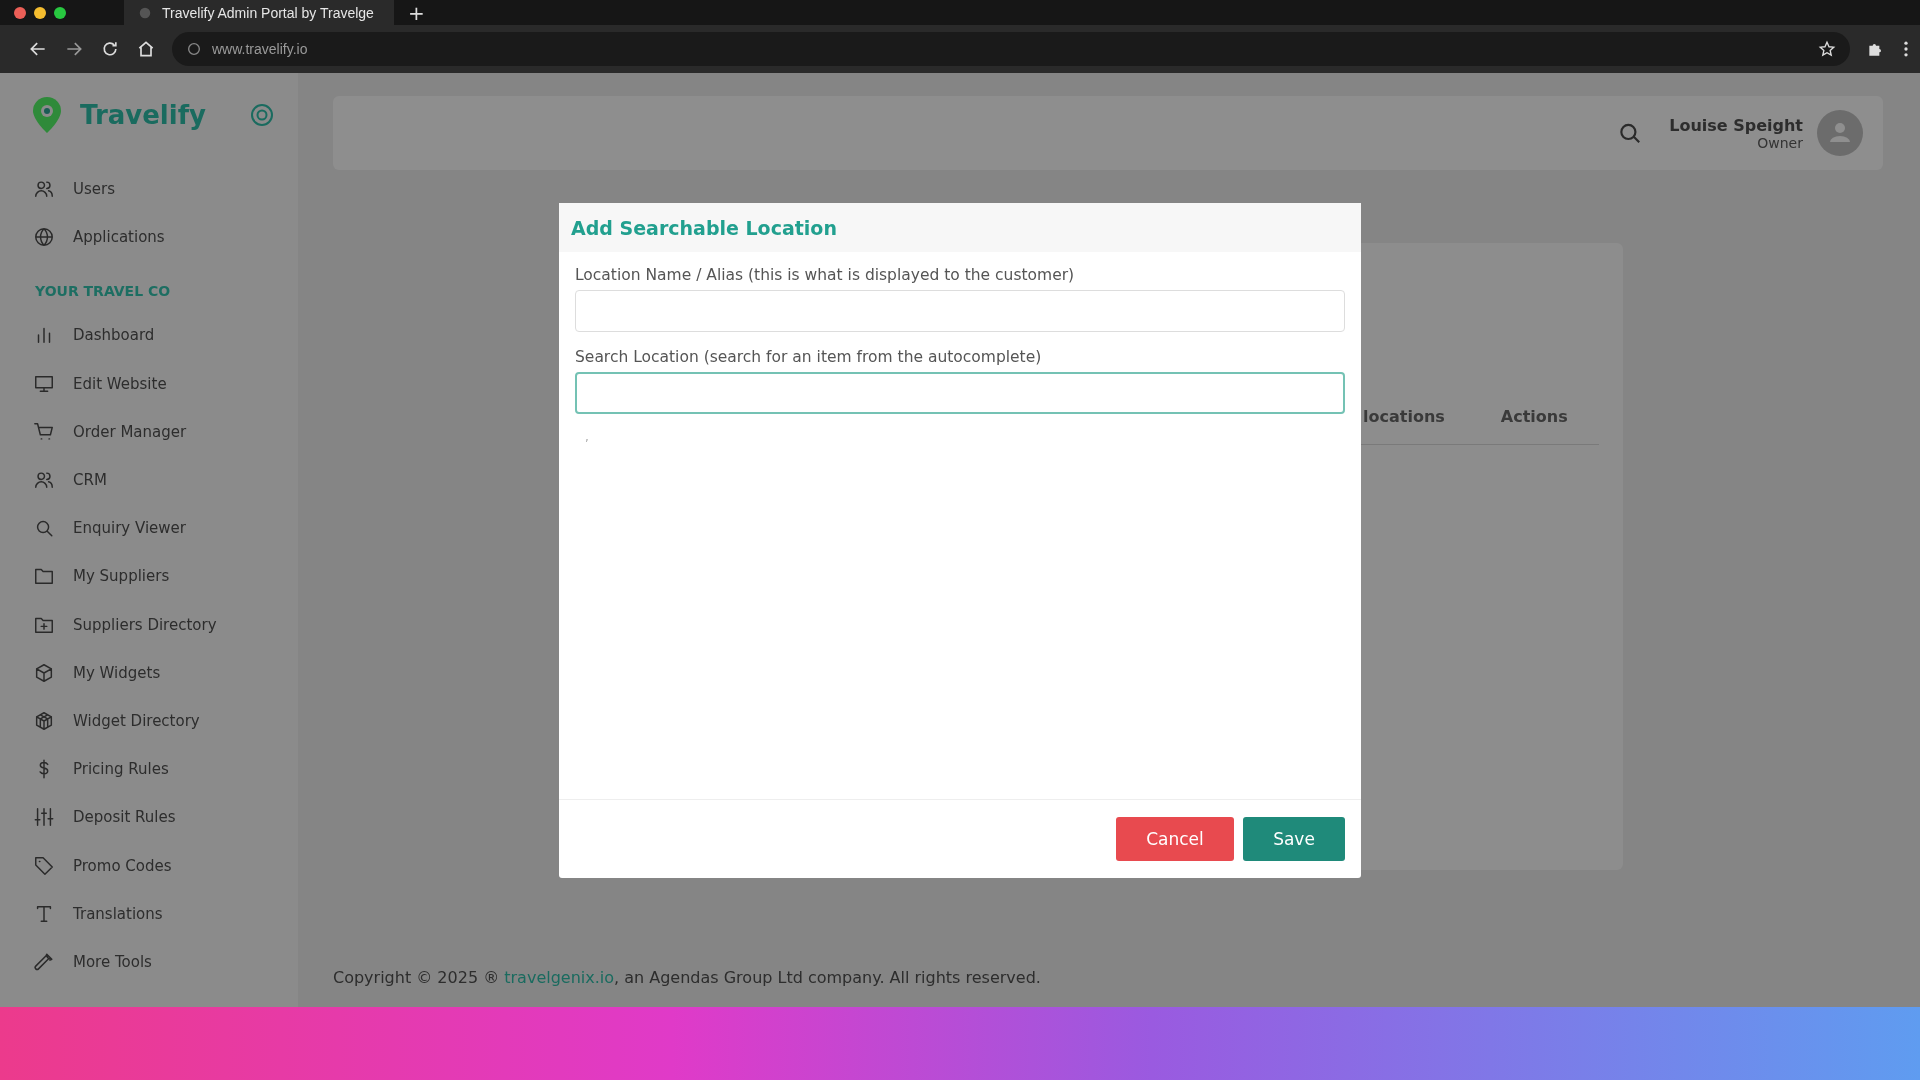  What do you see at coordinates (164, 624) in the screenshot?
I see `nav-item: Suppliers Directory` at bounding box center [164, 624].